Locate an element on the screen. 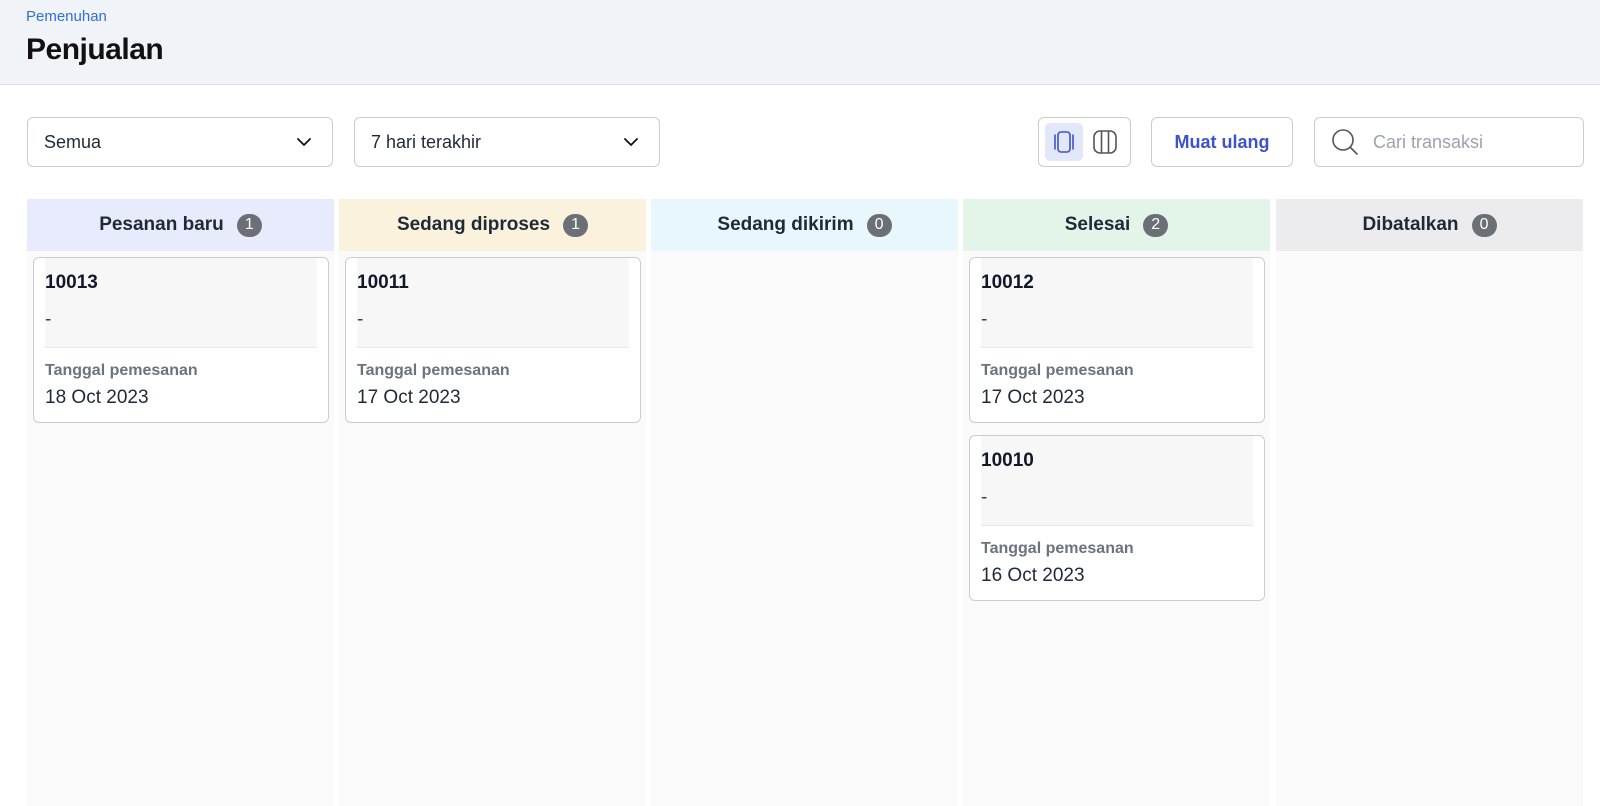 Image resolution: width=1600 pixels, height=806 pixels. view-mode-toggle is located at coordinates (1084, 142).